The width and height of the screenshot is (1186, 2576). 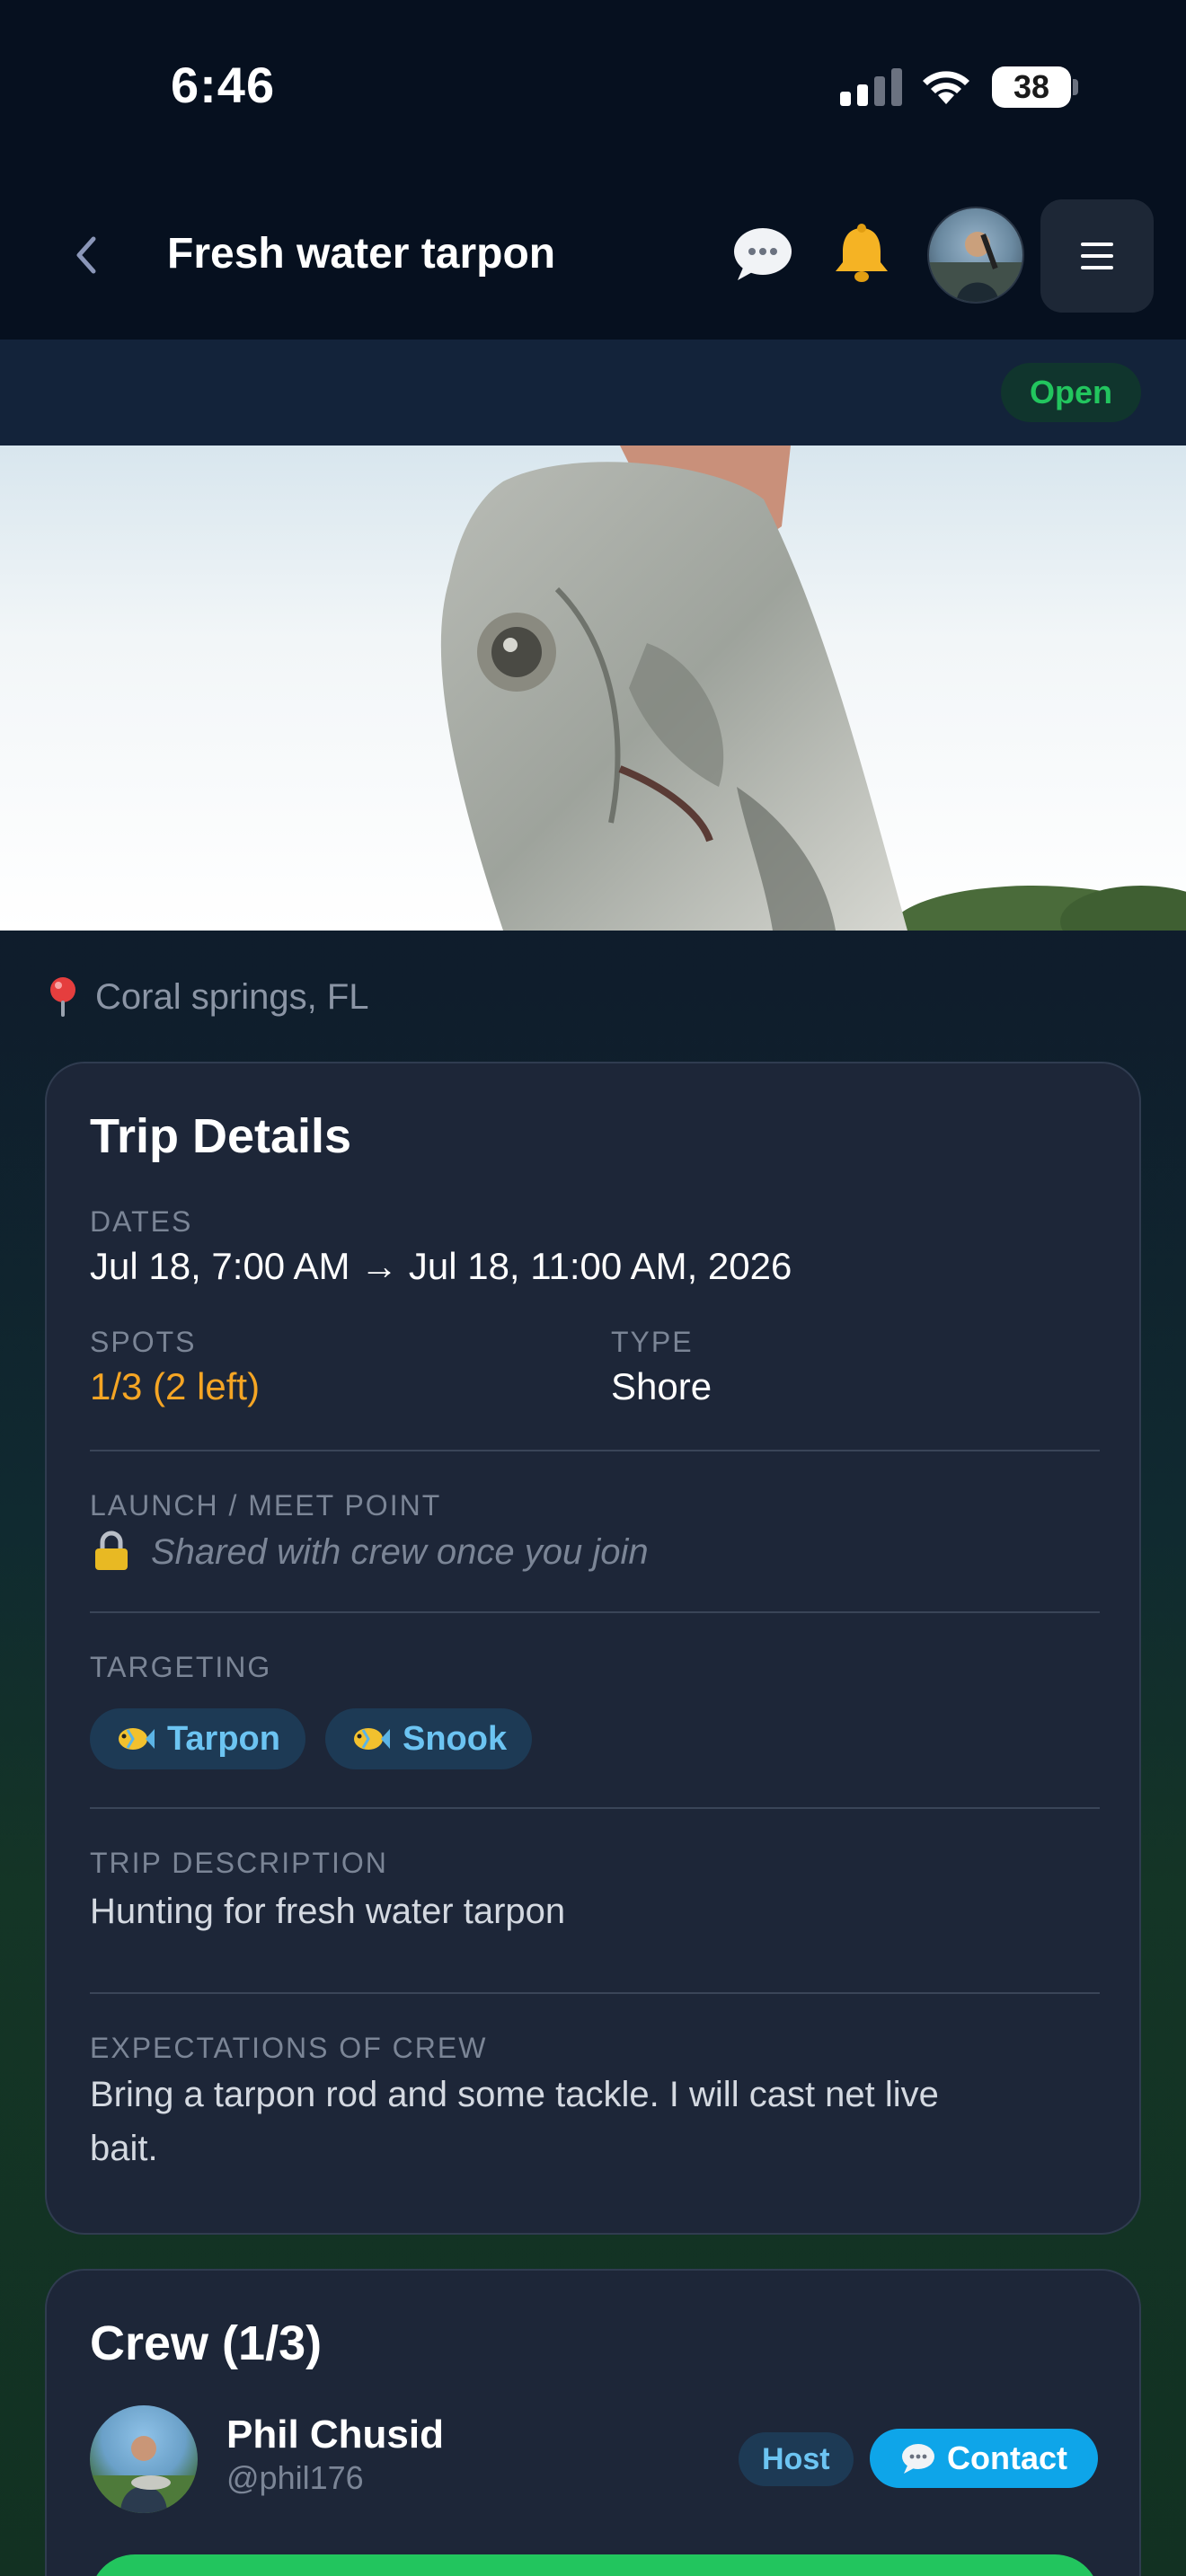 What do you see at coordinates (400, 1552) in the screenshot?
I see `launch-value: Shared with crew once you join` at bounding box center [400, 1552].